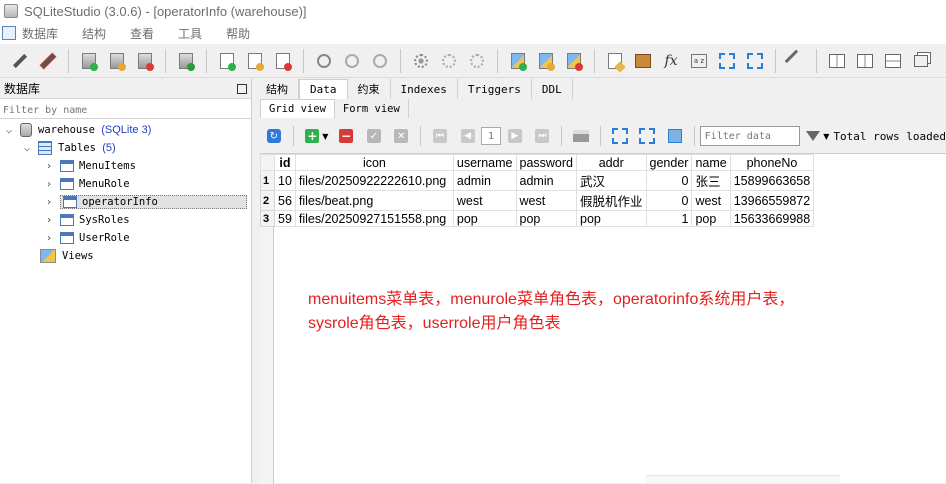 This screenshot has width=946, height=484. I want to click on cell-gender: 1, so click(669, 218).